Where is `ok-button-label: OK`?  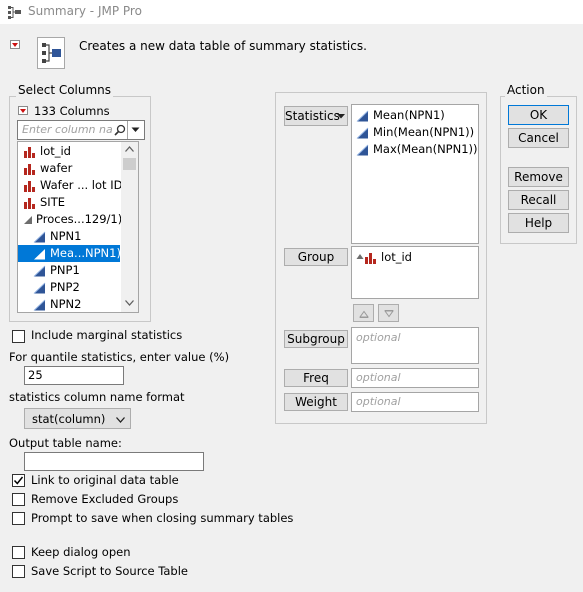
ok-button-label: OK is located at coordinates (538, 115).